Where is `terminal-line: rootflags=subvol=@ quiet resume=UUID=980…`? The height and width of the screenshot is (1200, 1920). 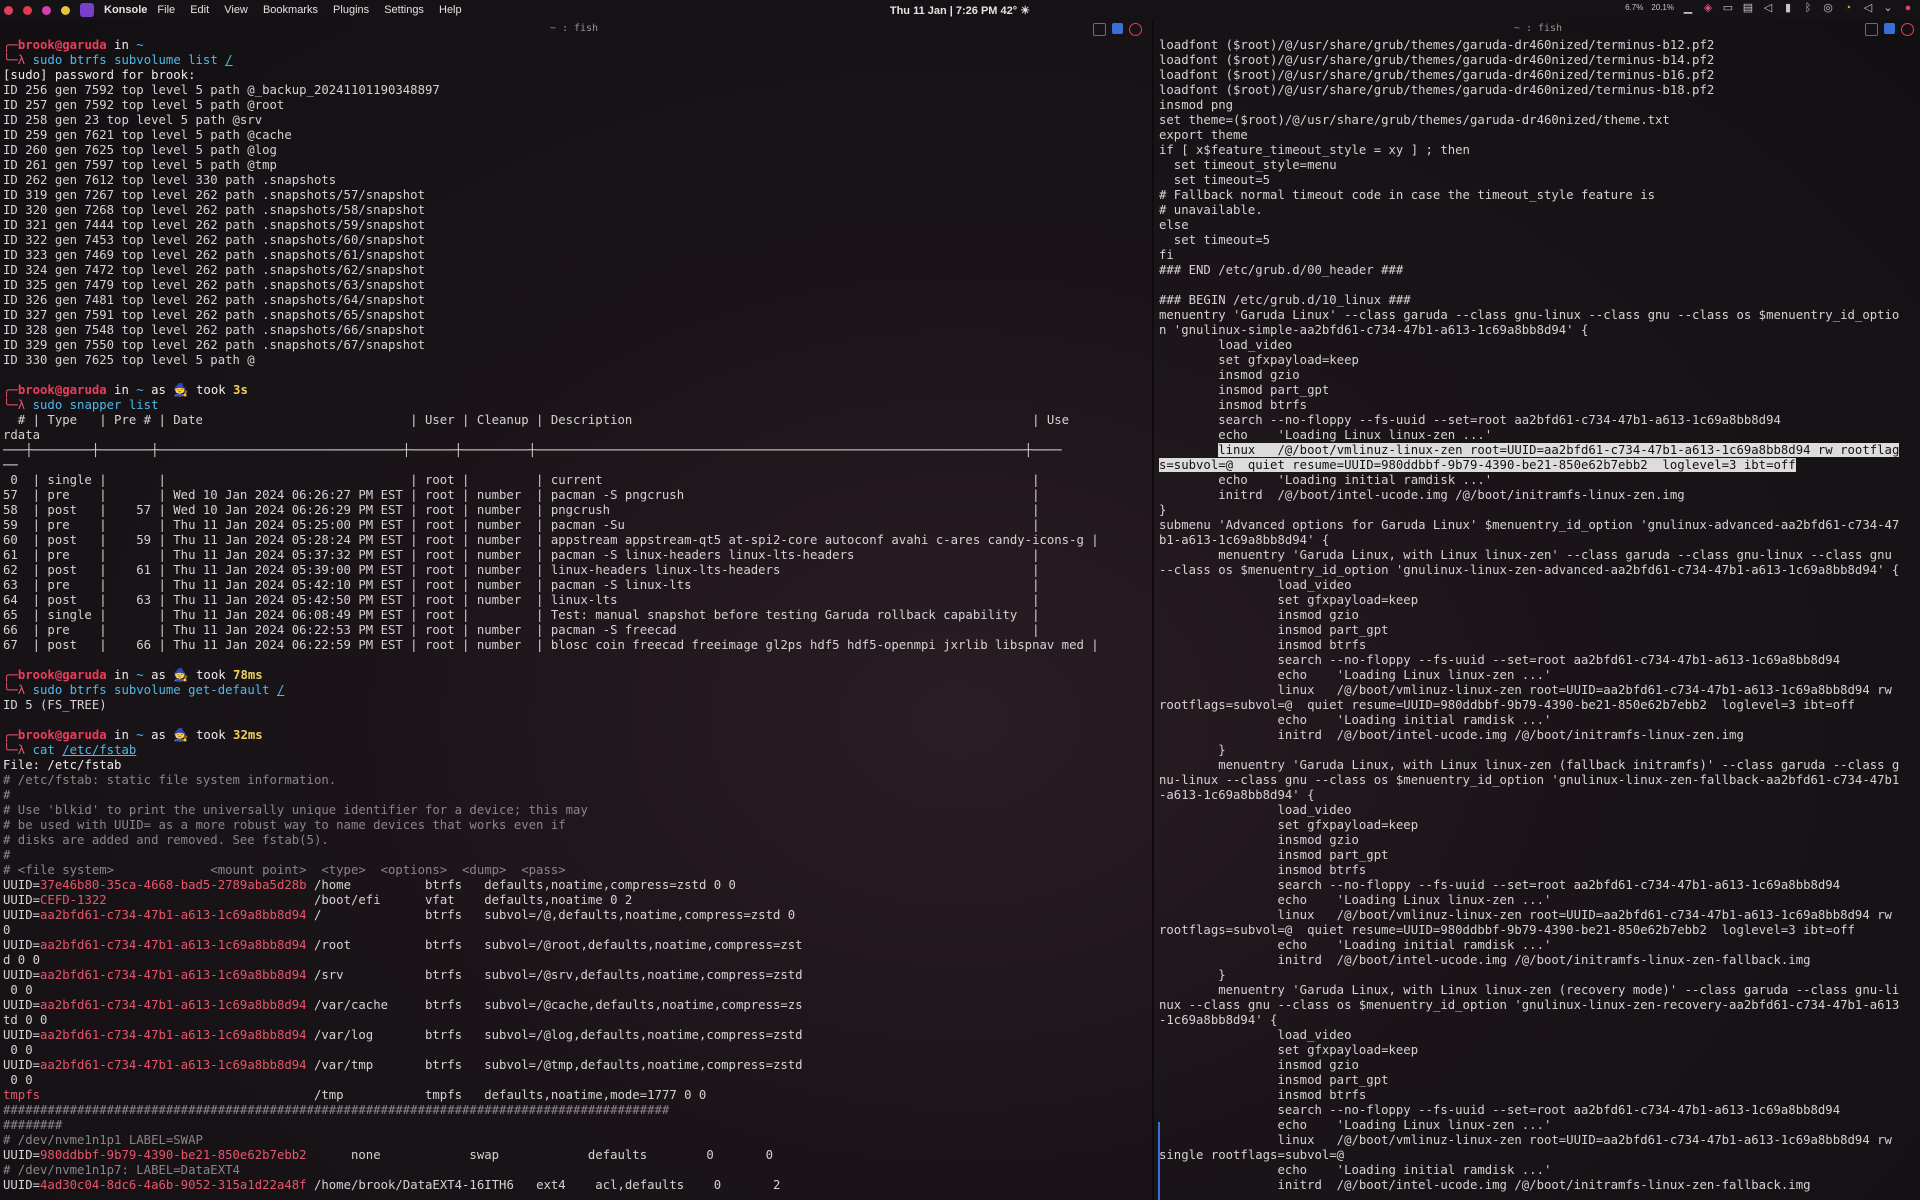 terminal-line: rootflags=subvol=@ quiet resume=UUID=980… is located at coordinates (1539, 930).